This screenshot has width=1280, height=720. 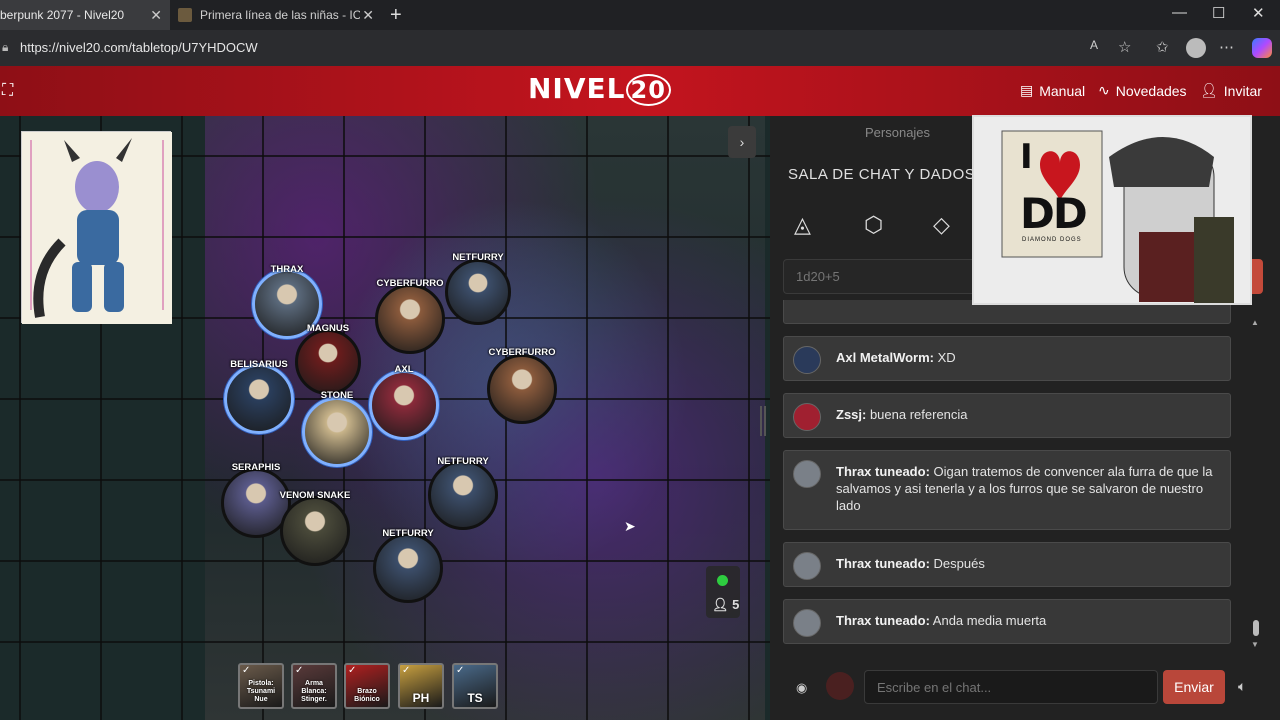 What do you see at coordinates (1179, 12) in the screenshot?
I see `minimize-button: —` at bounding box center [1179, 12].